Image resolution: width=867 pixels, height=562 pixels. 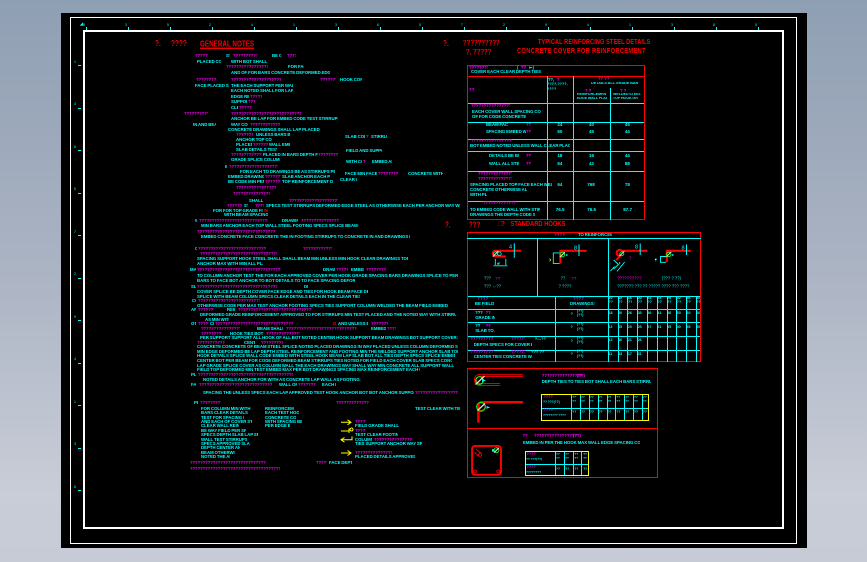 I want to click on svg-text: v, so click(x=499, y=263).